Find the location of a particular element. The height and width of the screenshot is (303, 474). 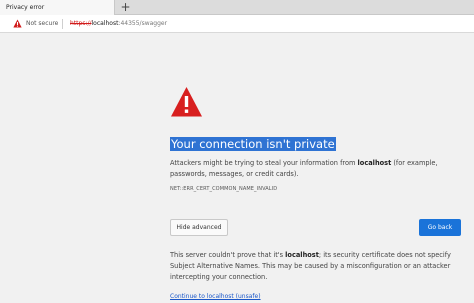

page-title-text: Your connection isn't private is located at coordinates (253, 144).